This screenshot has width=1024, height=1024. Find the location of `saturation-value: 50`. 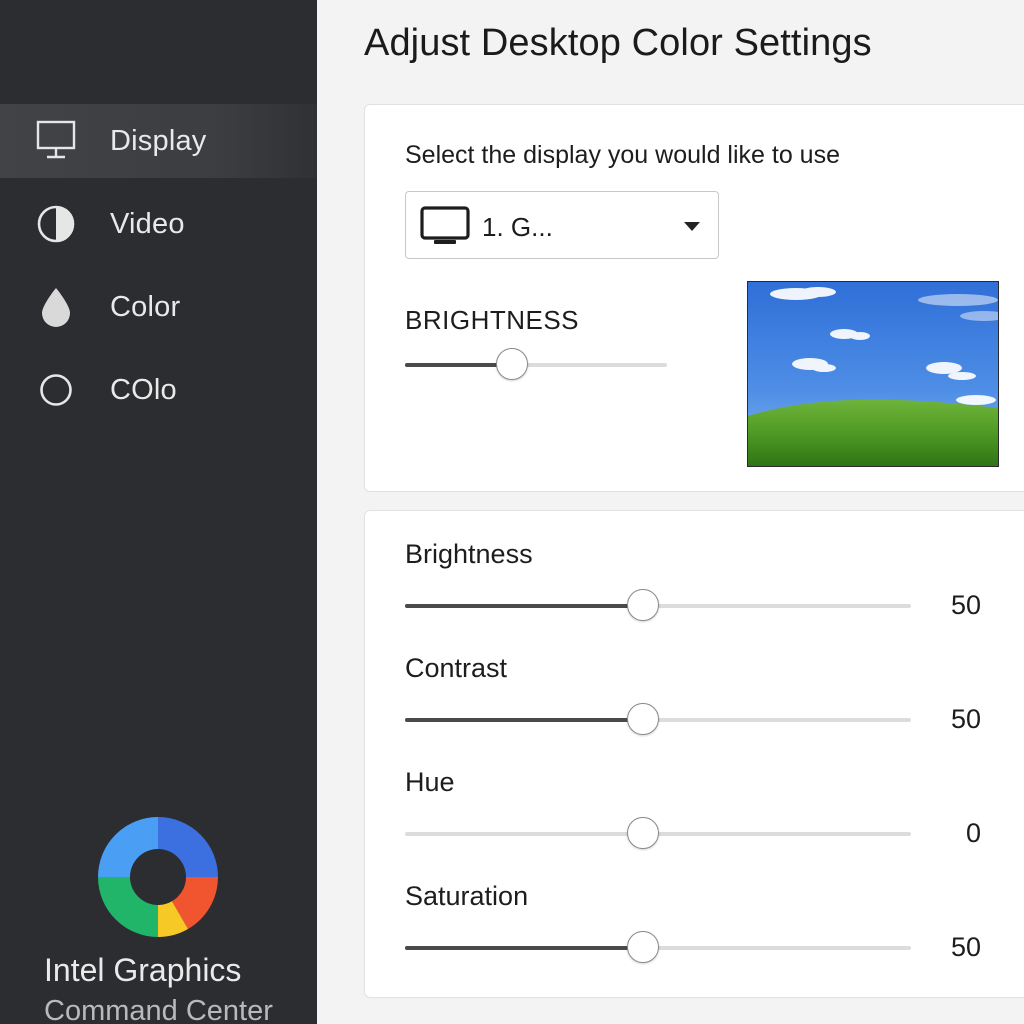

saturation-value: 50 is located at coordinates (965, 947).